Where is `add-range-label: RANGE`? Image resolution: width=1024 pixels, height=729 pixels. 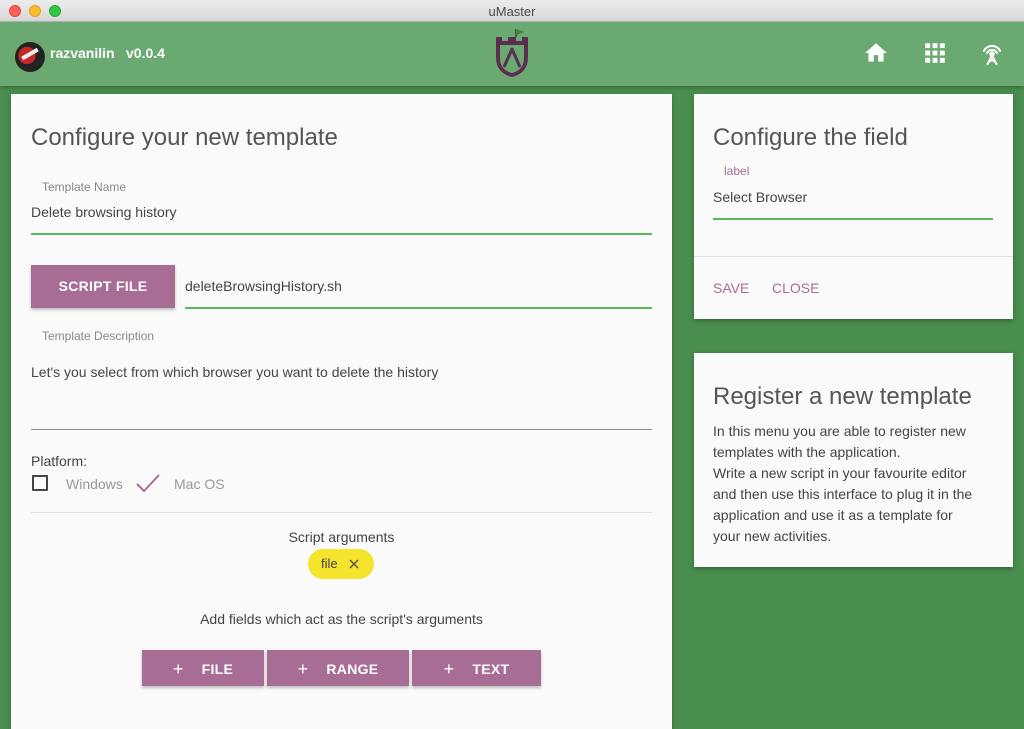 add-range-label: RANGE is located at coordinates (352, 669).